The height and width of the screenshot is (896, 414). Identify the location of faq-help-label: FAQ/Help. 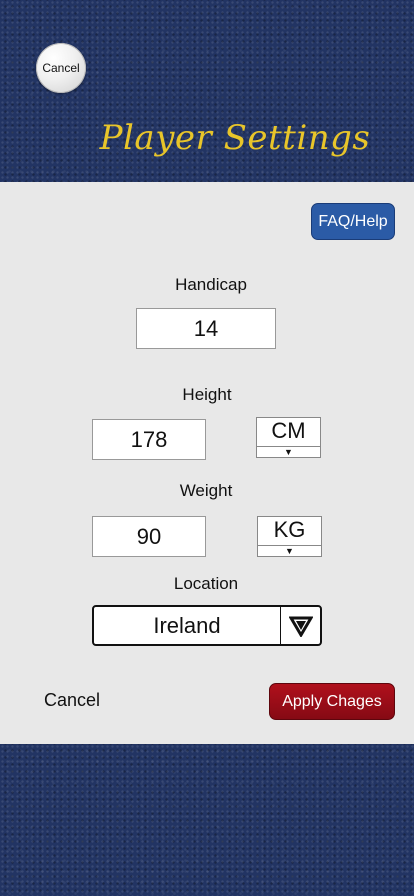
(353, 221).